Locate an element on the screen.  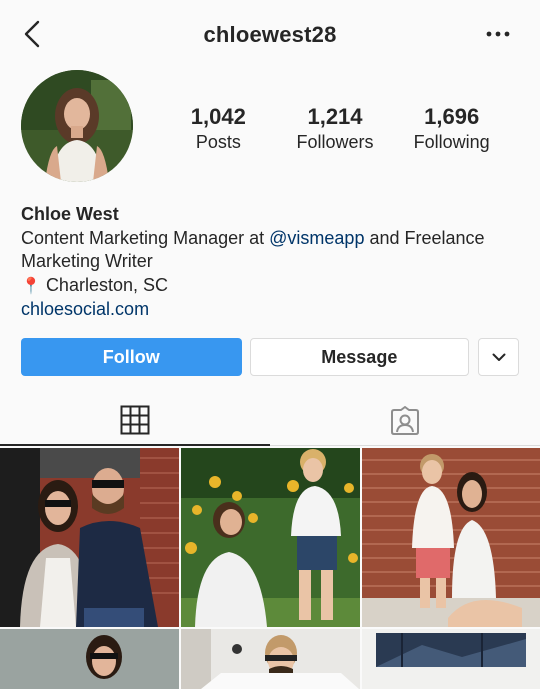
profile-actions: Follow Message is located at coordinates (270, 357).